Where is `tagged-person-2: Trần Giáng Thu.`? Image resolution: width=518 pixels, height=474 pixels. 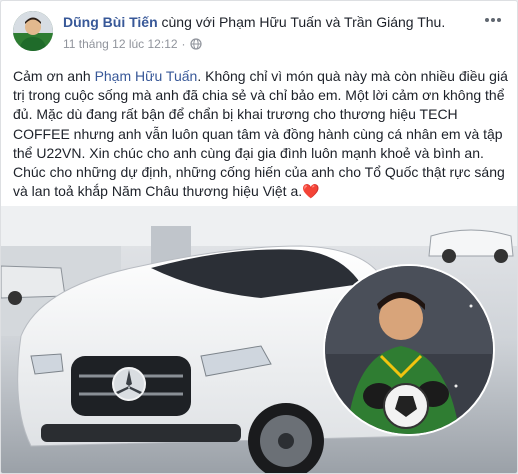
tagged-person-2: Trần Giáng Thu. is located at coordinates (394, 22).